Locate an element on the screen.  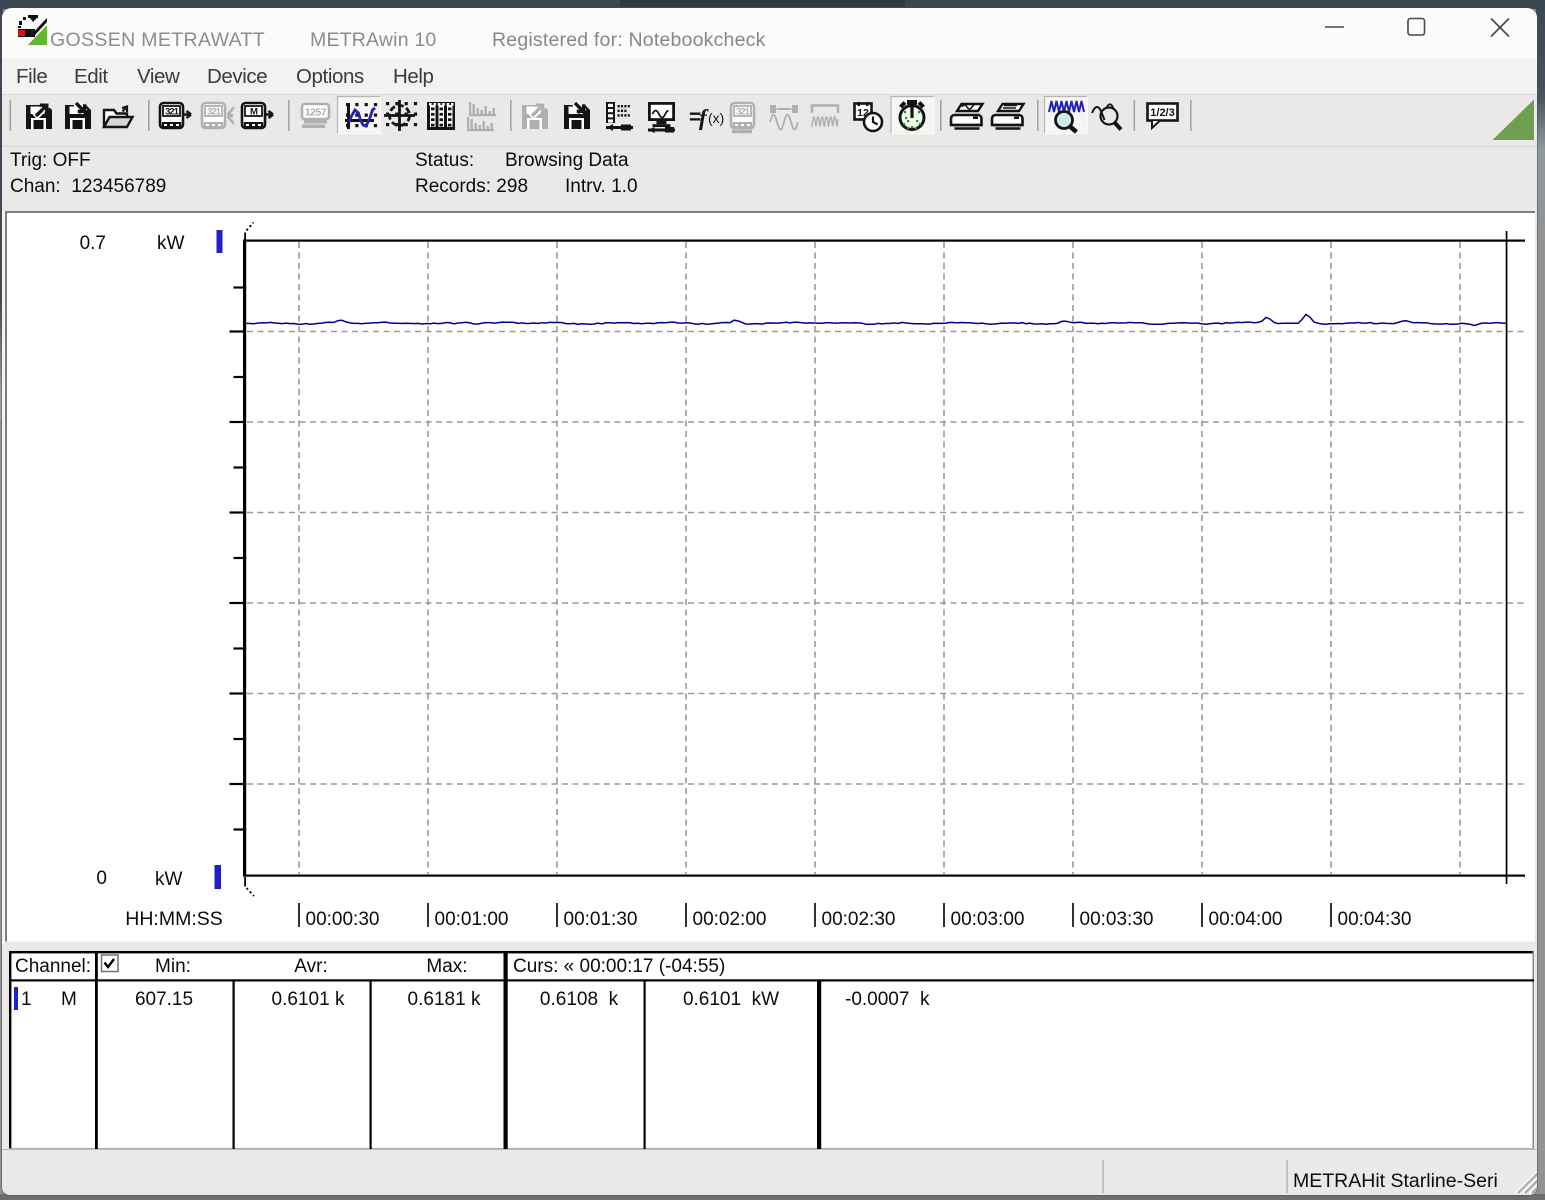
svg-text: 00:00:30 is located at coordinates (343, 919).